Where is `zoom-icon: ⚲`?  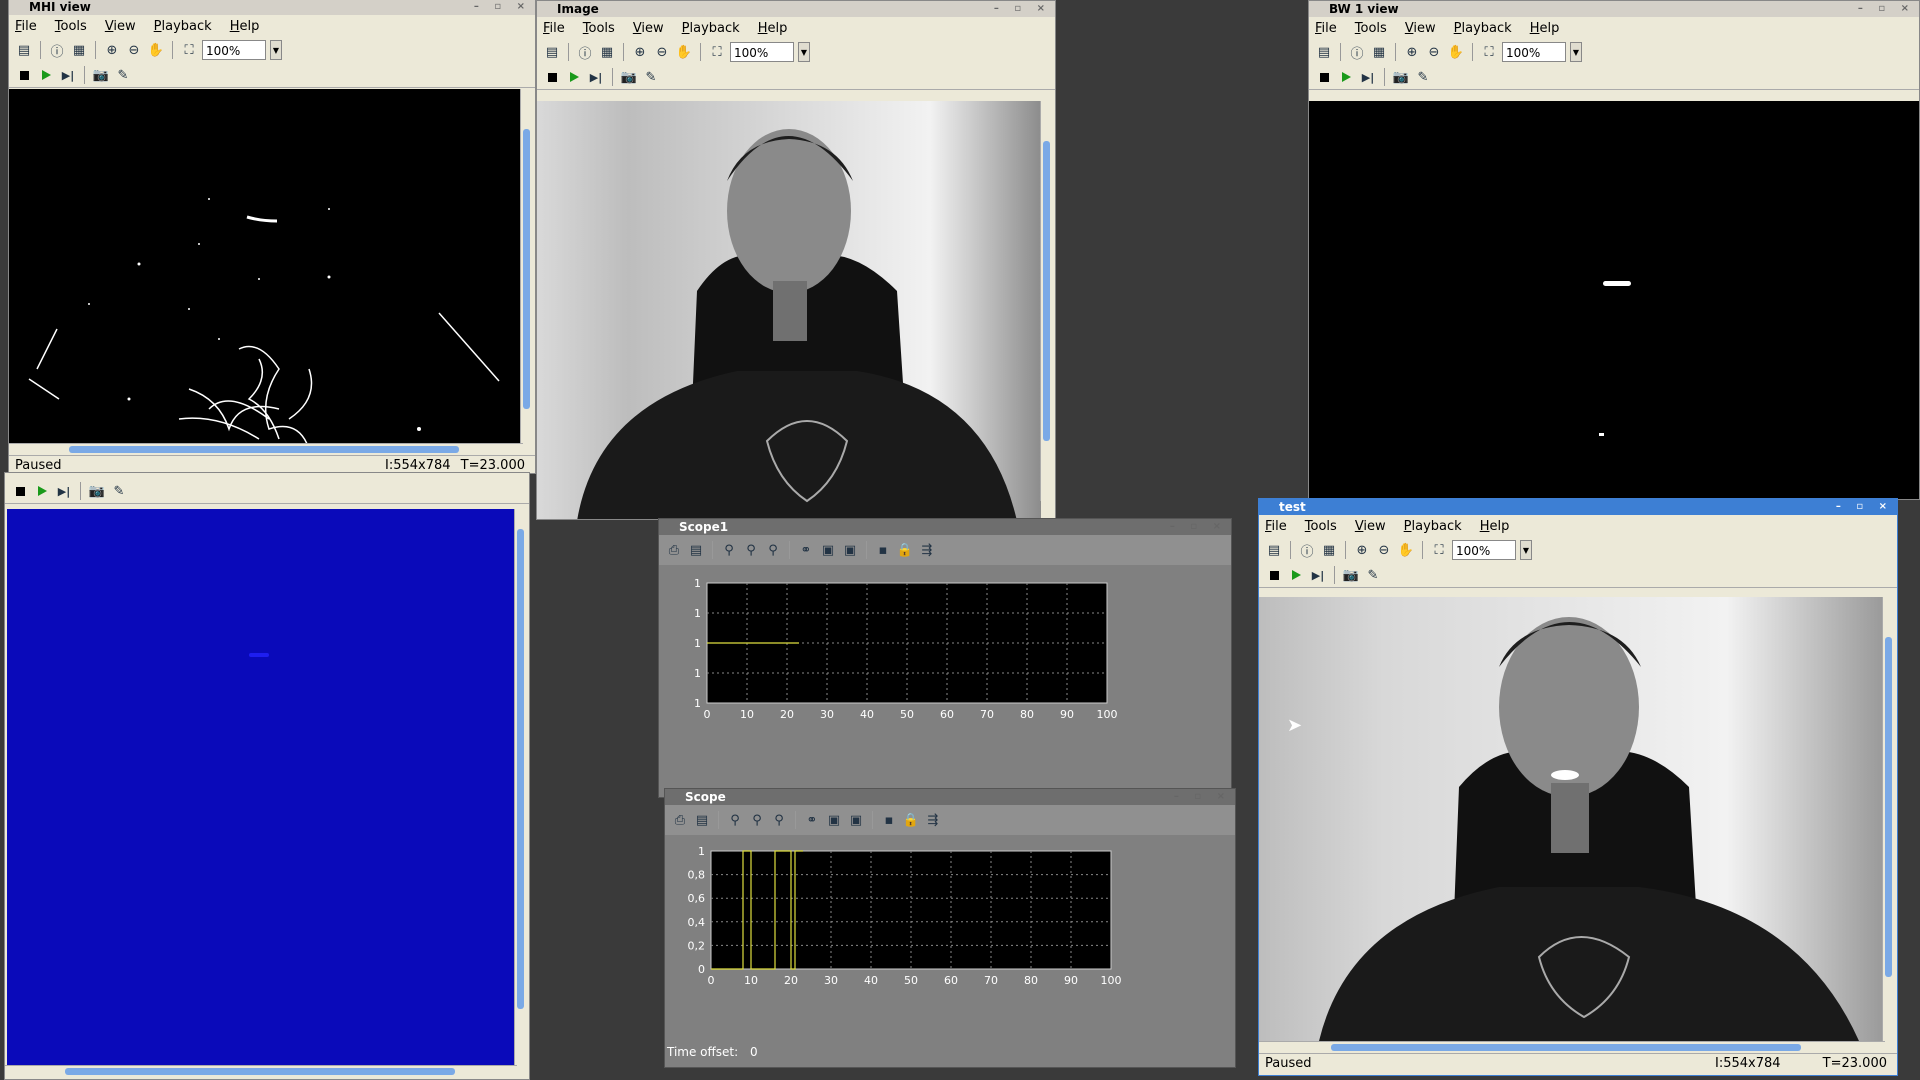 zoom-icon: ⚲ is located at coordinates (729, 550).